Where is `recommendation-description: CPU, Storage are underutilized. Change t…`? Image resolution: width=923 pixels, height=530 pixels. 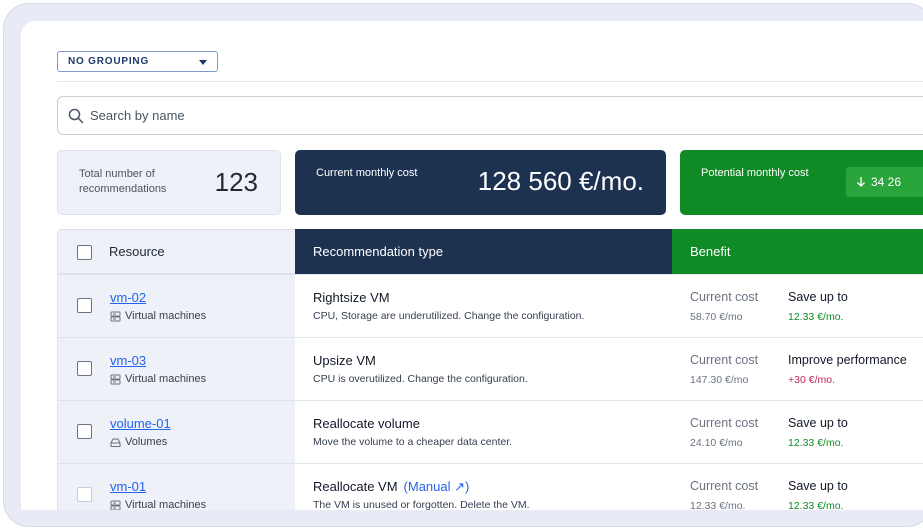
recommendation-description: CPU, Storage are underutilized. Change t… is located at coordinates (449, 316).